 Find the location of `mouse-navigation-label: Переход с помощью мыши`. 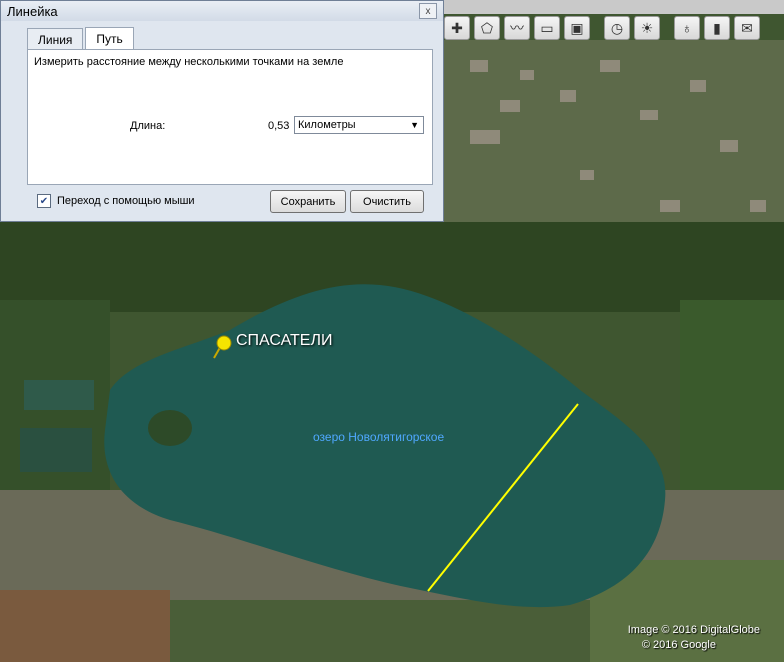

mouse-navigation-label: Переход с помощью мыши is located at coordinates (126, 201).